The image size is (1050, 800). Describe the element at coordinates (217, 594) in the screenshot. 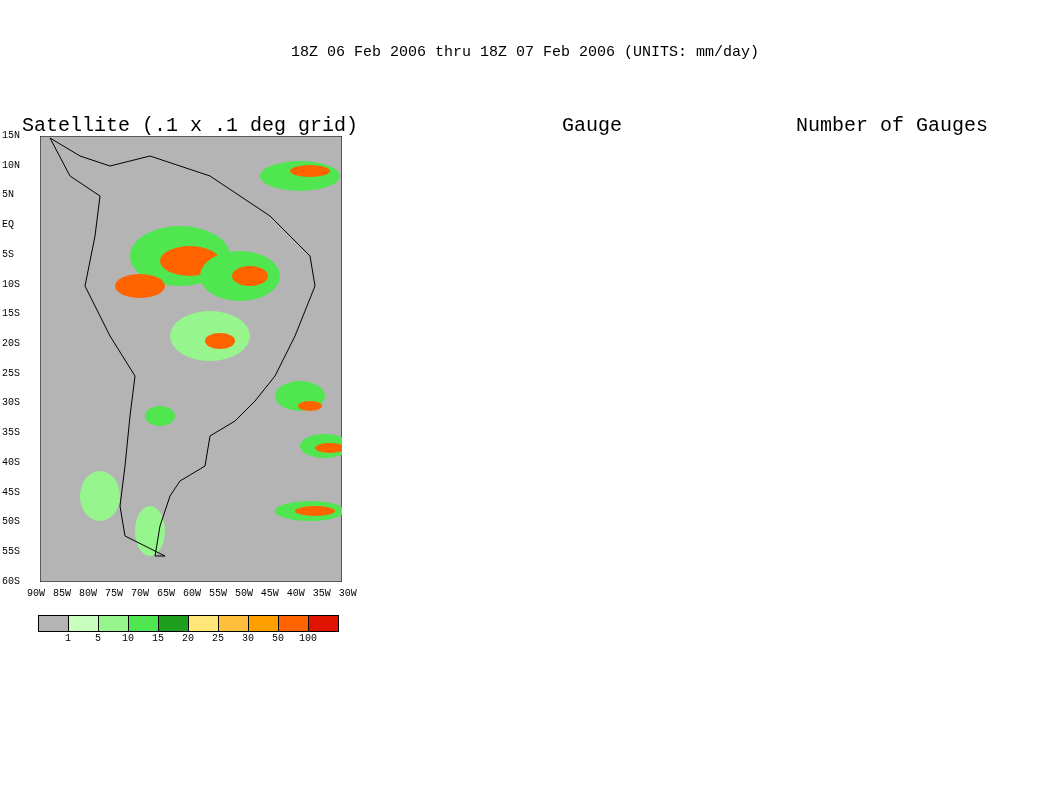

I see `longitude-label: 55W` at that location.